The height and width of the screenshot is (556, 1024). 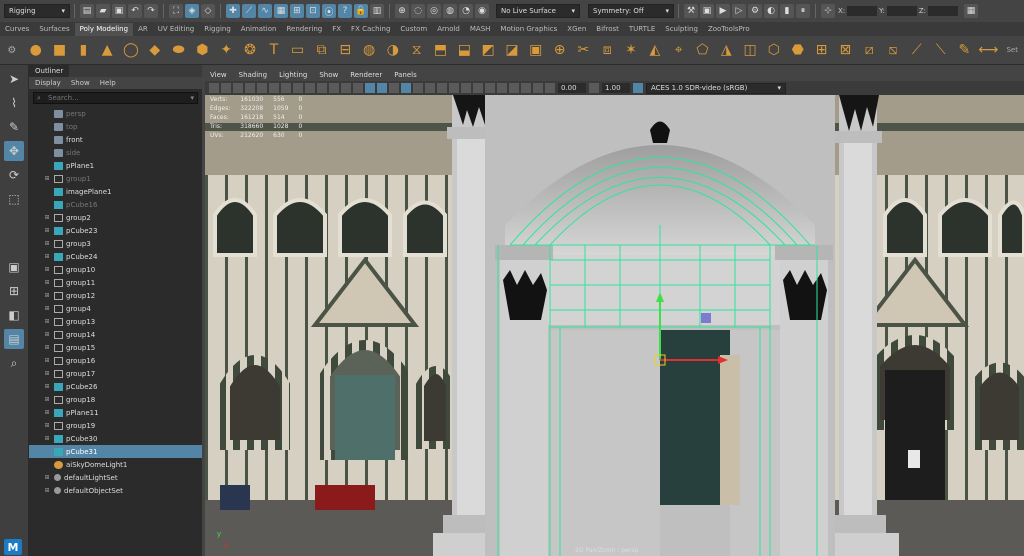 What do you see at coordinates (265, 11) in the screenshot?
I see `select-curves-icon: ∿` at bounding box center [265, 11].